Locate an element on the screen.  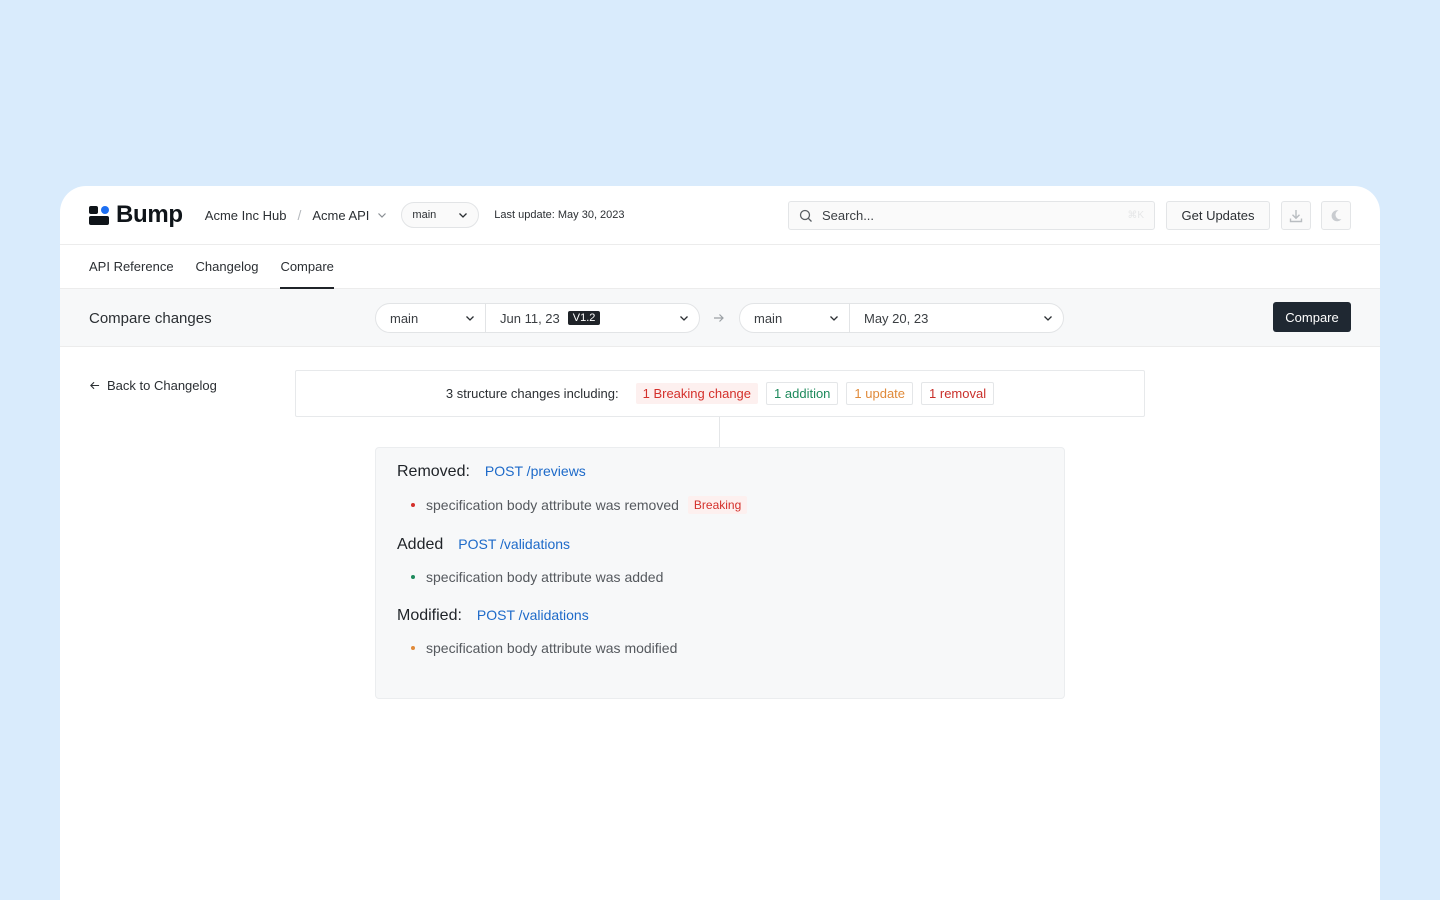
section-heading: Added is located at coordinates (420, 544).